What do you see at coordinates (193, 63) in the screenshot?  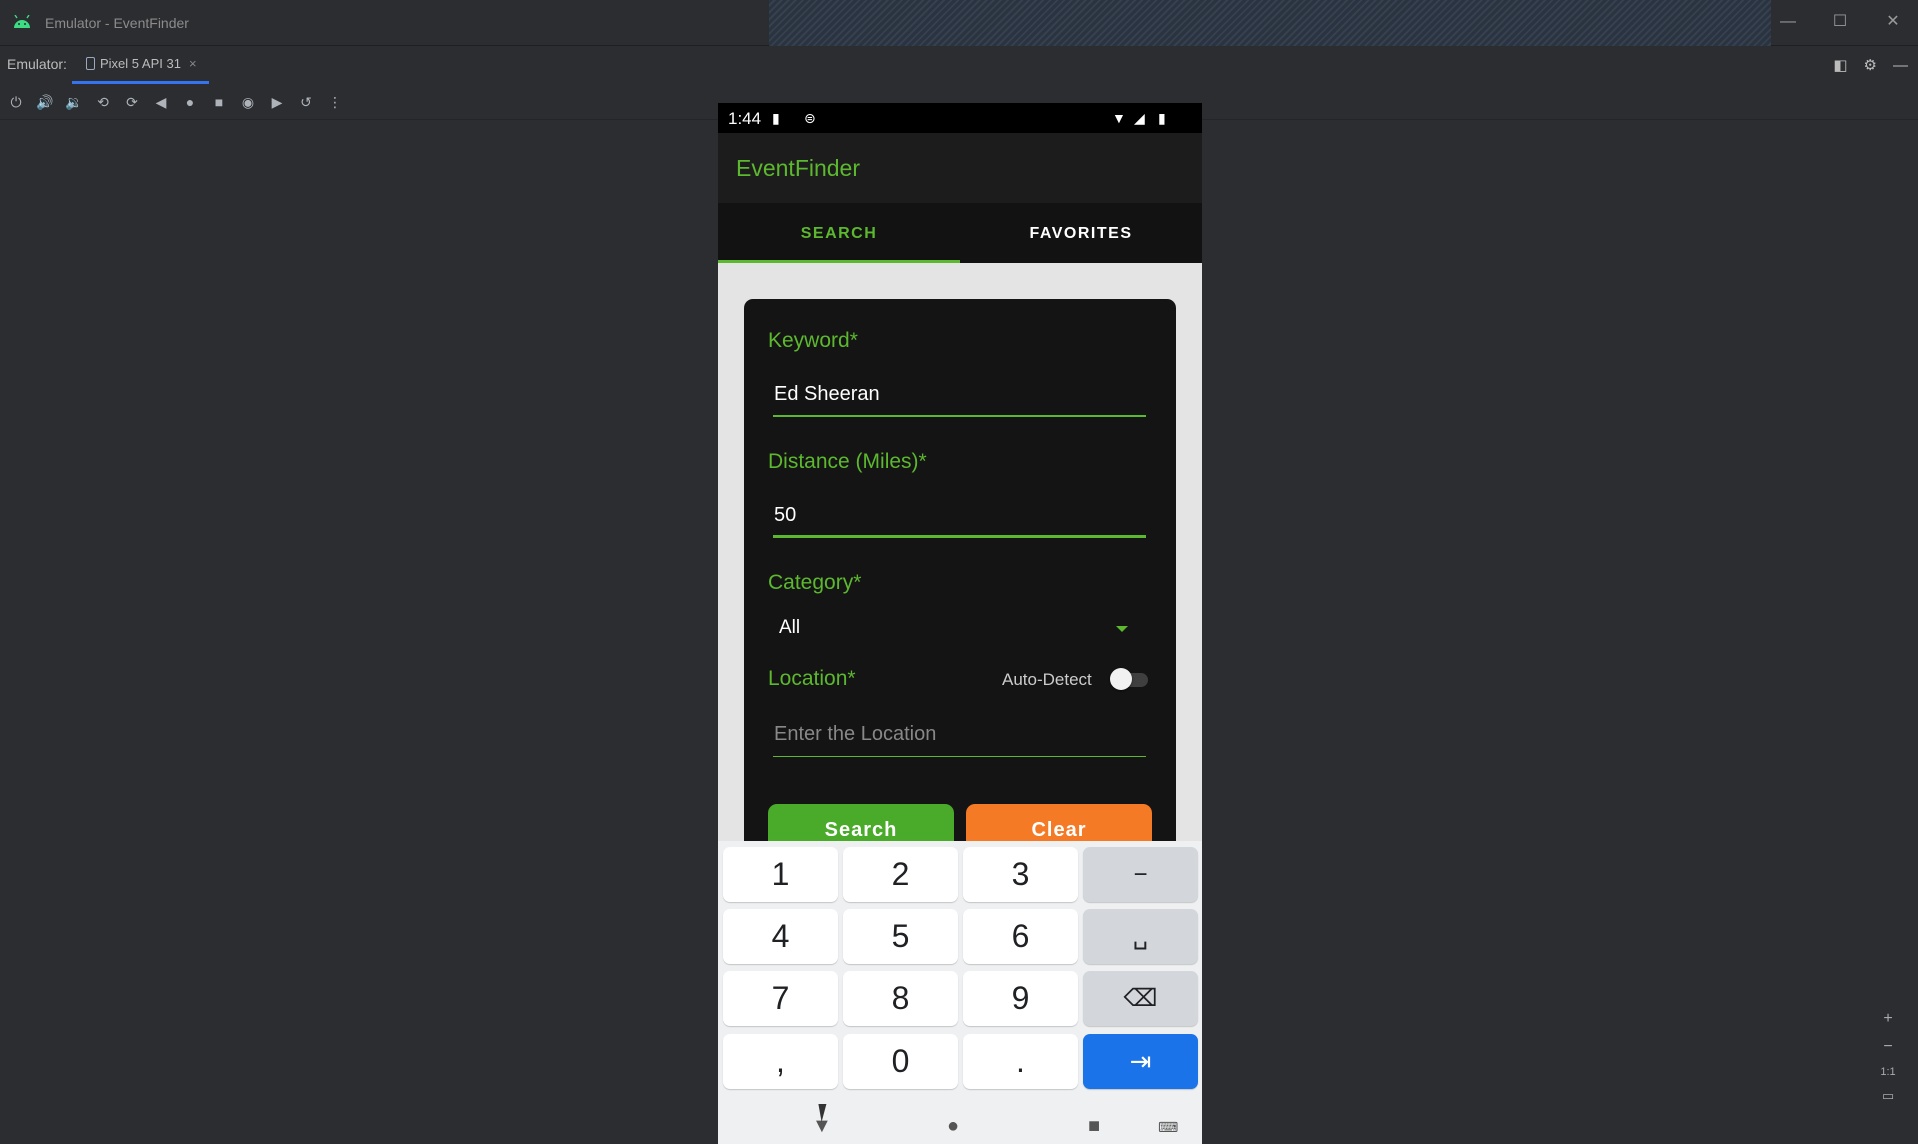 I see `tab-close-icon: ×` at bounding box center [193, 63].